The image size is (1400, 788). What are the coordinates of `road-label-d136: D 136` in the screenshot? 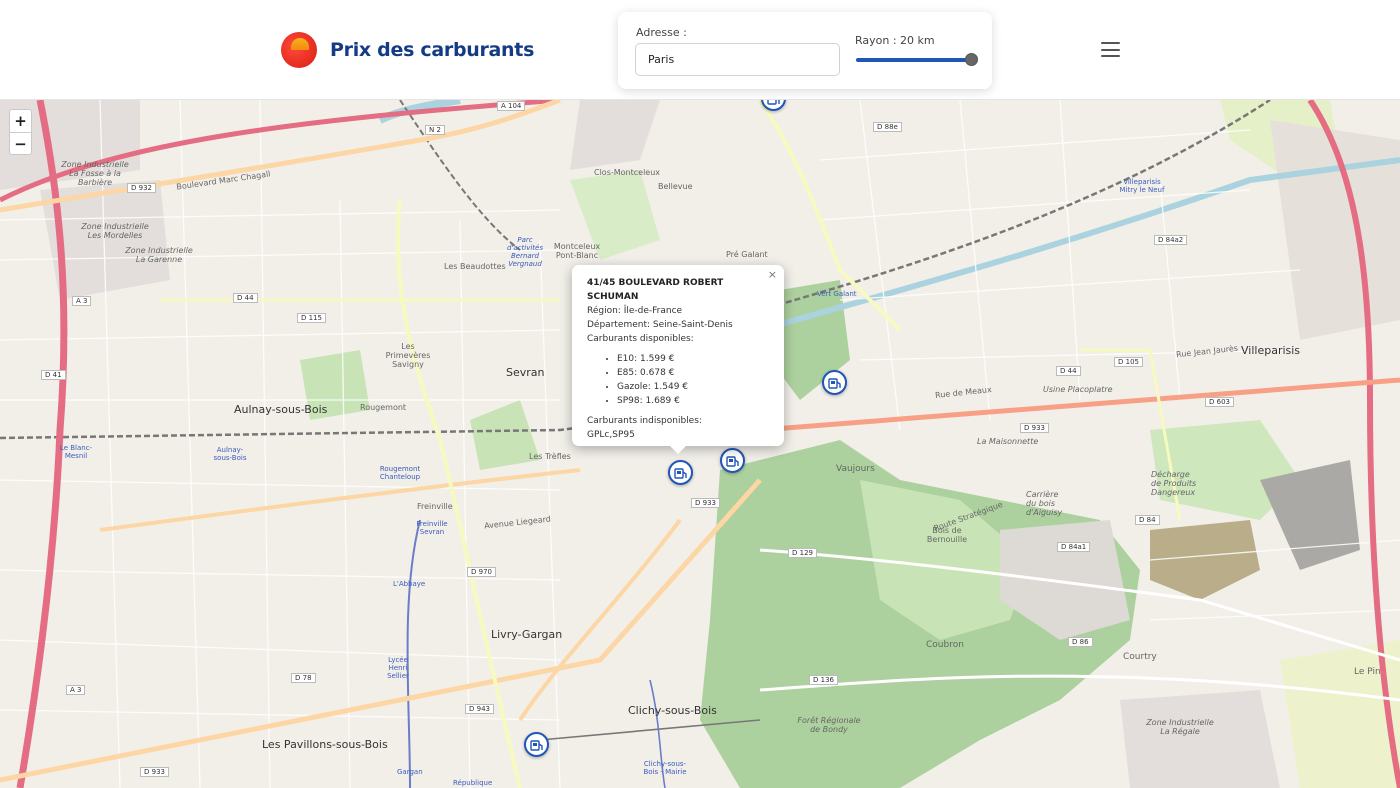 It's located at (823, 680).